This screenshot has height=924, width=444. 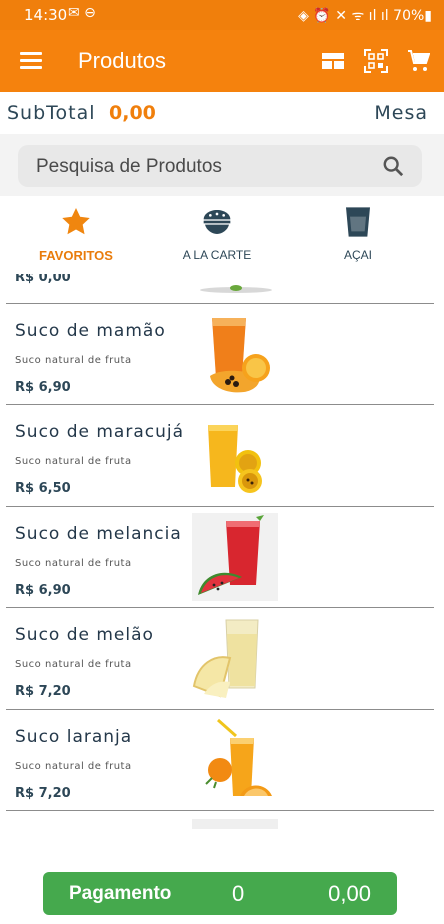 I want to click on search-area, so click(x=222, y=165).